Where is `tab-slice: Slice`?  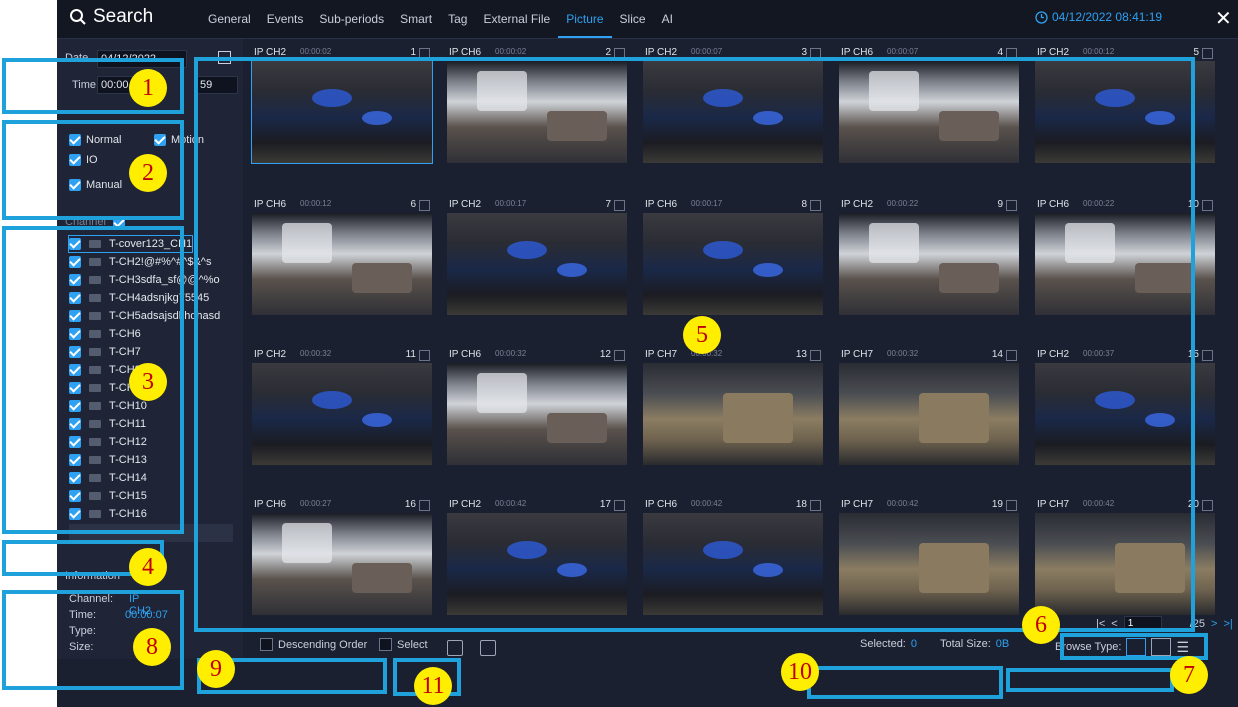 tab-slice: Slice is located at coordinates (633, 18).